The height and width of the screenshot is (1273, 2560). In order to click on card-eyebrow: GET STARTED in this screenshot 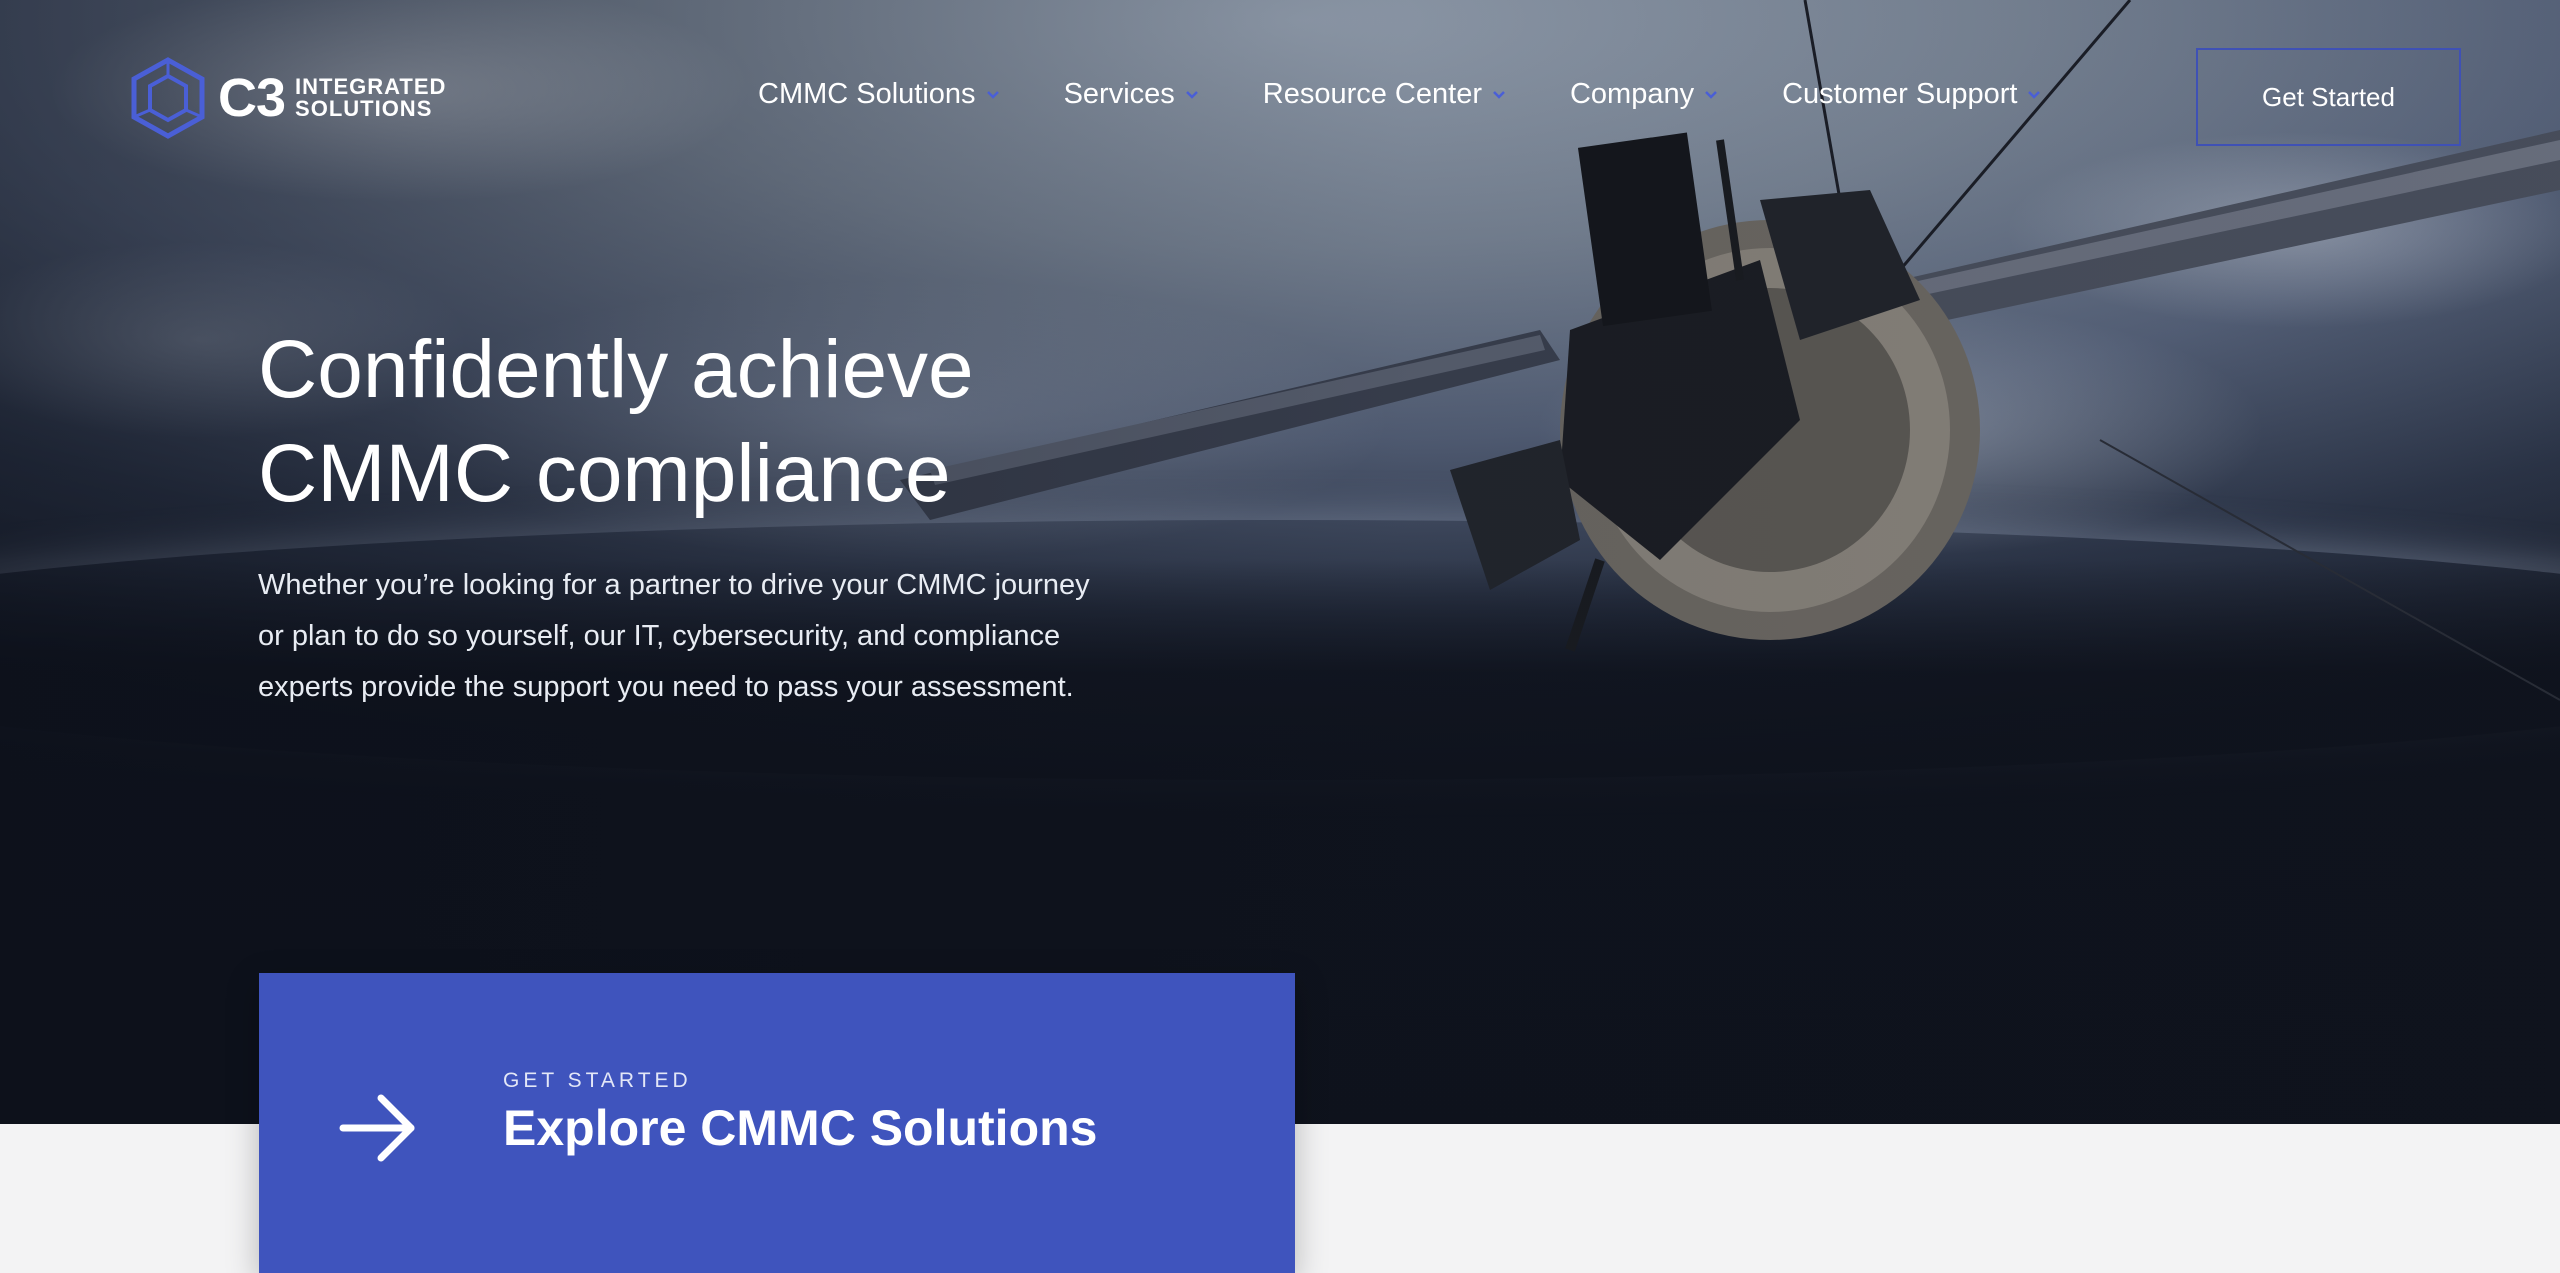, I will do `click(597, 1080)`.